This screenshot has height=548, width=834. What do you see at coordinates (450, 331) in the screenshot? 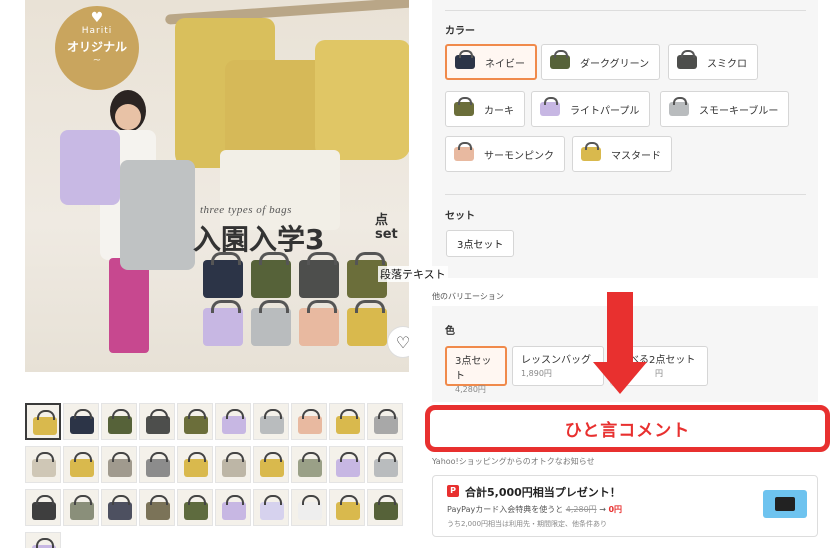
I see `variation-section-label: 色` at bounding box center [450, 331].